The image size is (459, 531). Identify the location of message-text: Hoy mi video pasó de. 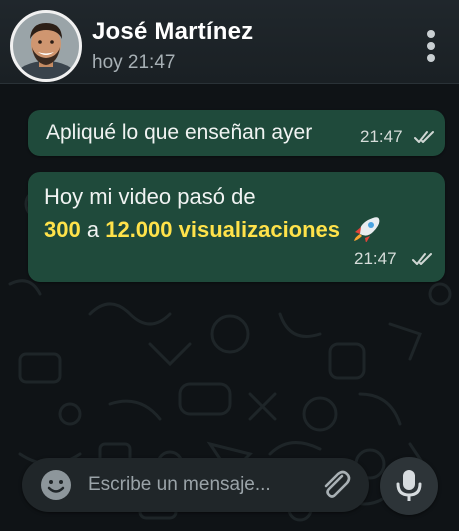
(150, 196).